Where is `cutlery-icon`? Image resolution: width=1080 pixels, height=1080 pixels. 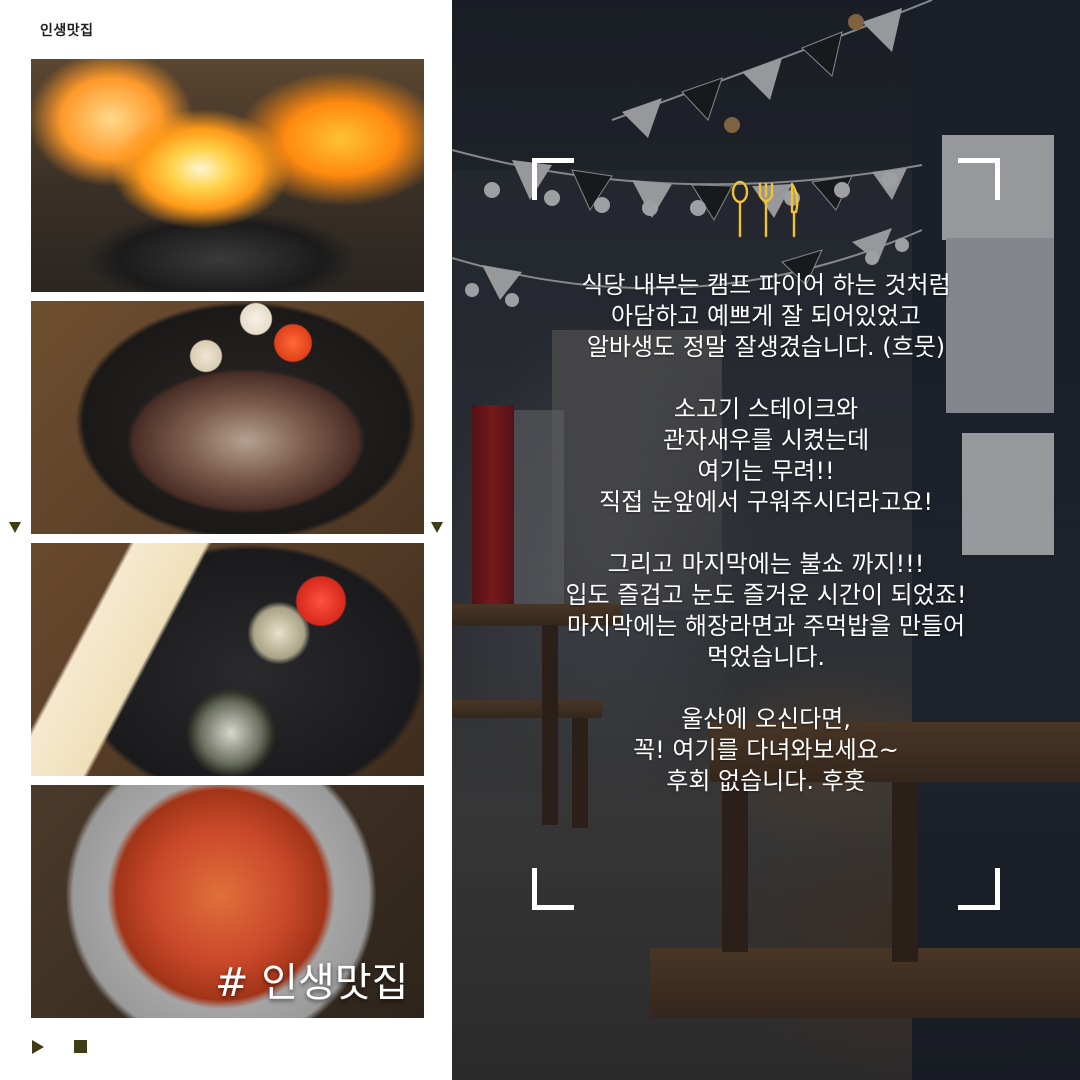 cutlery-icon is located at coordinates (765, 209).